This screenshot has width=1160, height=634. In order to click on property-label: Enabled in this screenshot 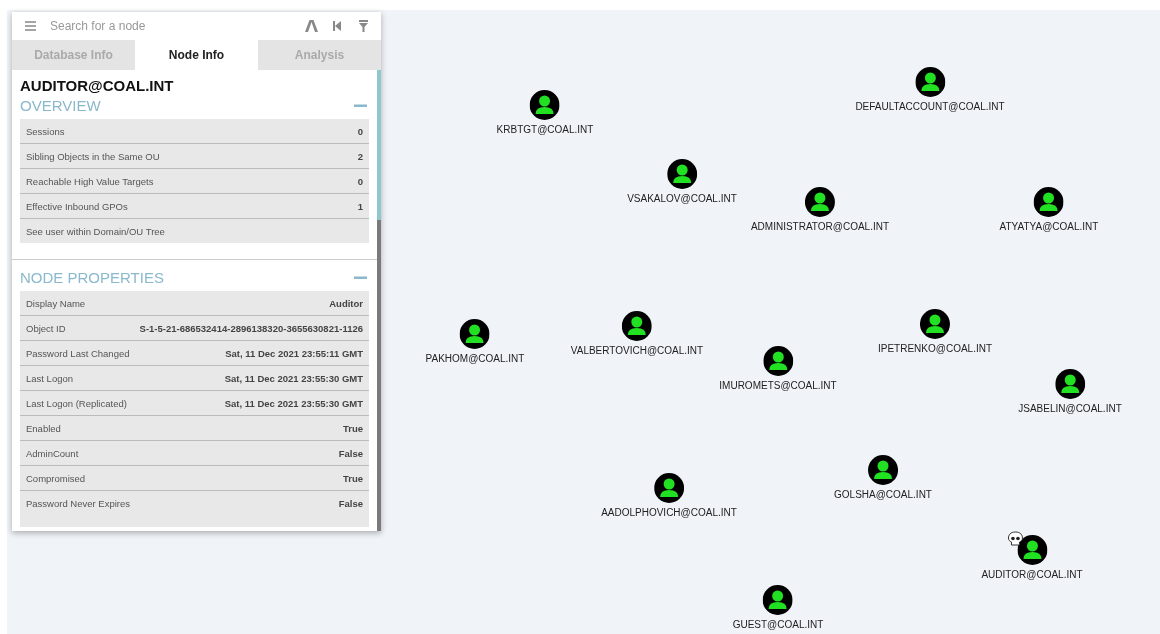, I will do `click(43, 428)`.